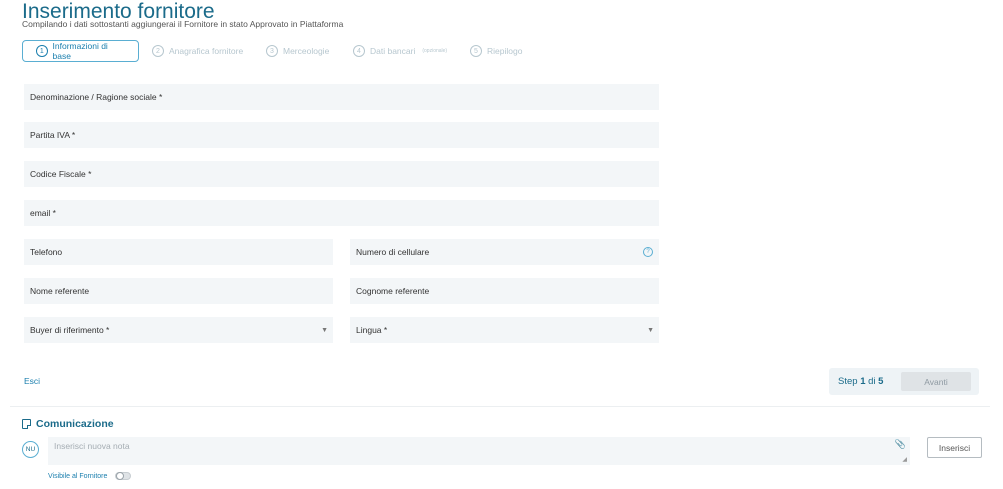 The width and height of the screenshot is (1003, 489). What do you see at coordinates (954, 447) in the screenshot?
I see `inserisci-button: Inserisci` at bounding box center [954, 447].